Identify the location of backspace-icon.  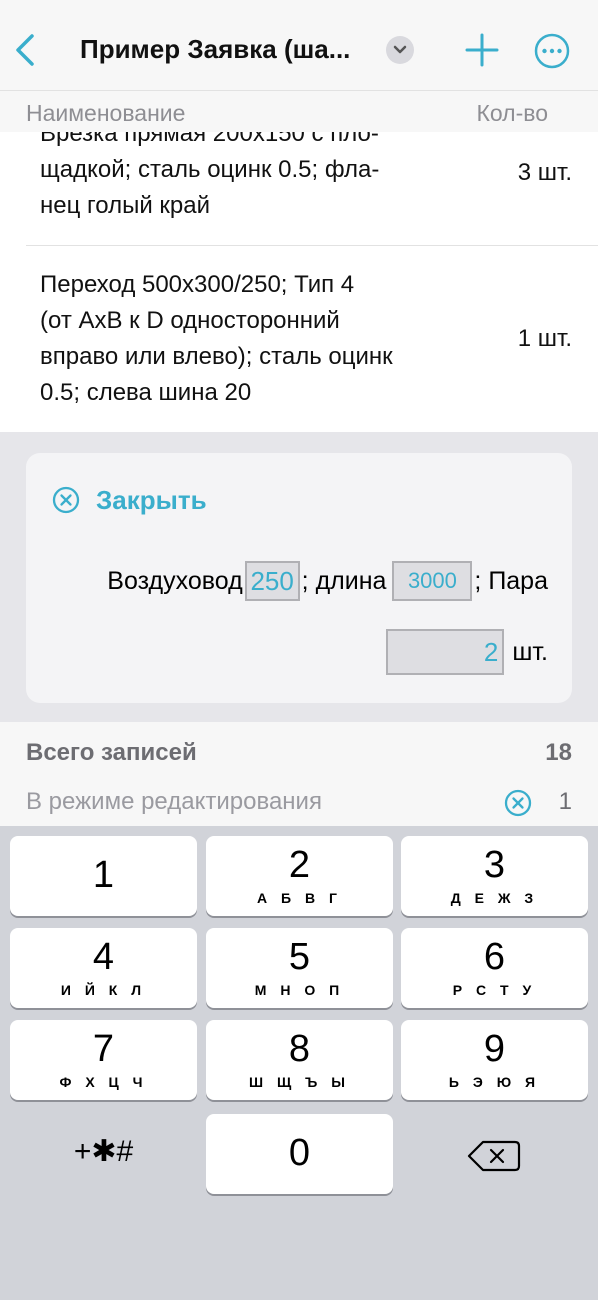
(494, 1156).